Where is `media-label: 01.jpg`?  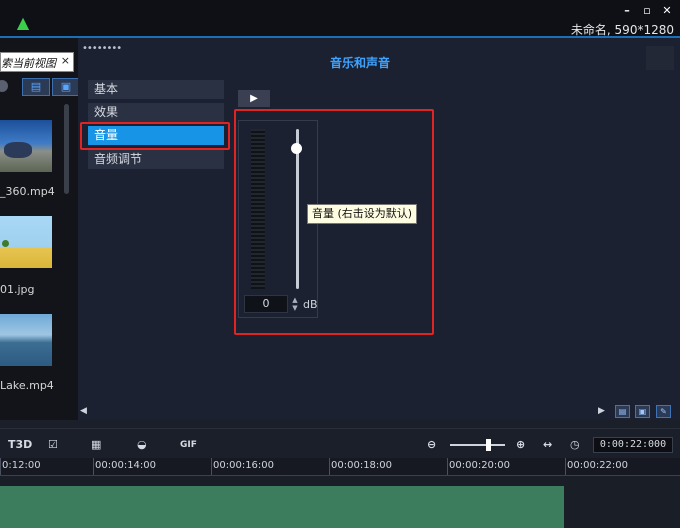 media-label: 01.jpg is located at coordinates (17, 289).